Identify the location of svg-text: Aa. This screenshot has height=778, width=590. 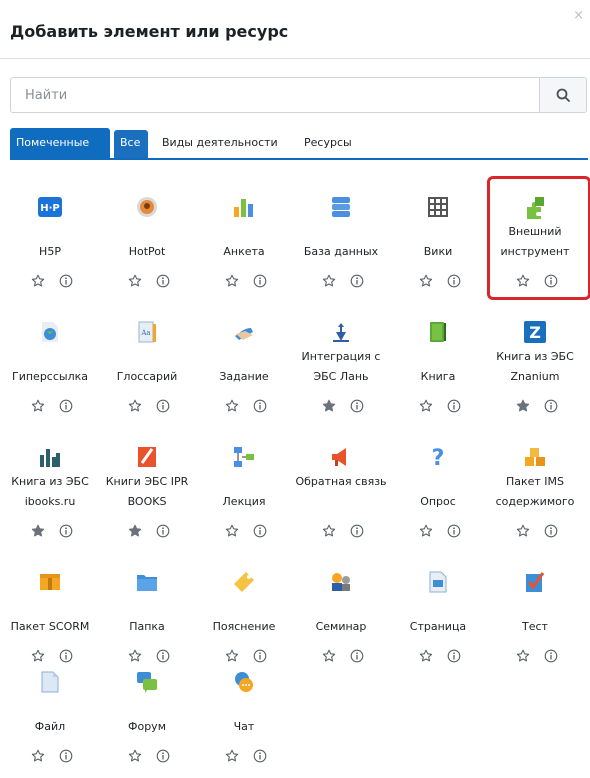
(145, 333).